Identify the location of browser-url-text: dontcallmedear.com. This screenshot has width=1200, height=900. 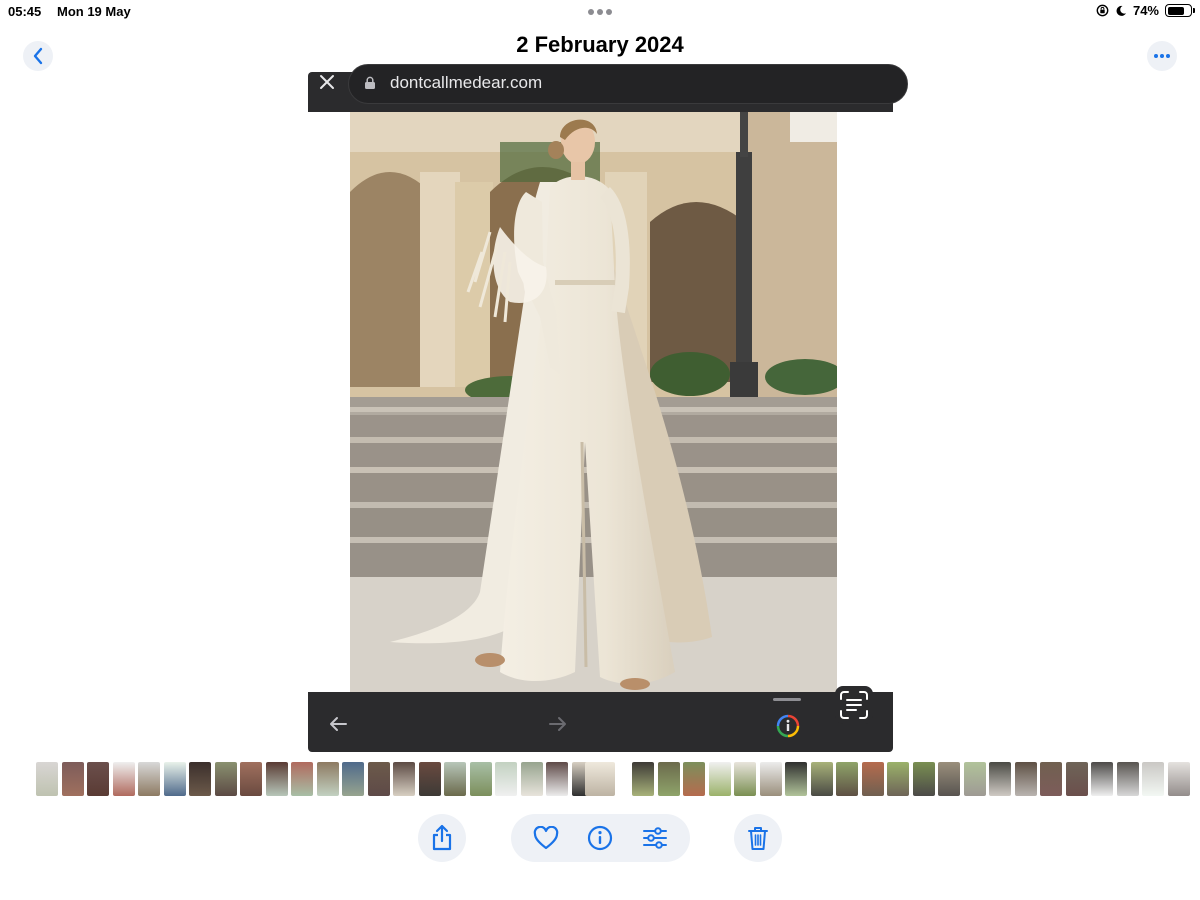
(466, 82).